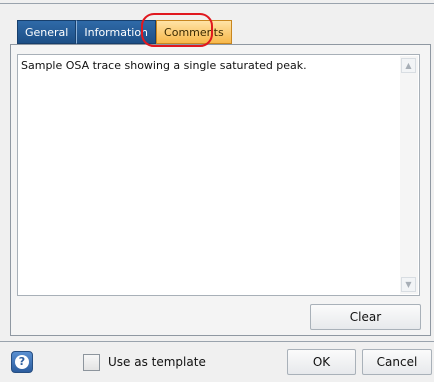  What do you see at coordinates (409, 175) in the screenshot?
I see `vertical-scrollbar: ▲ ▼` at bounding box center [409, 175].